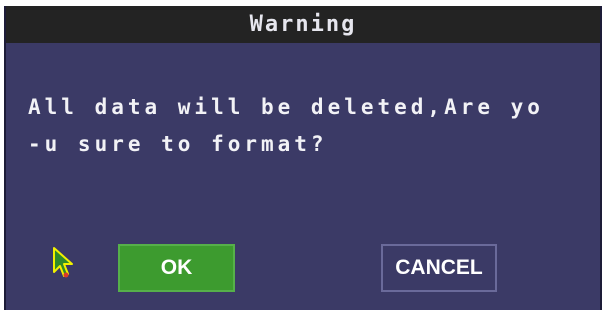 This screenshot has width=606, height=313. Describe the element at coordinates (176, 268) in the screenshot. I see `ok-button: OK` at that location.